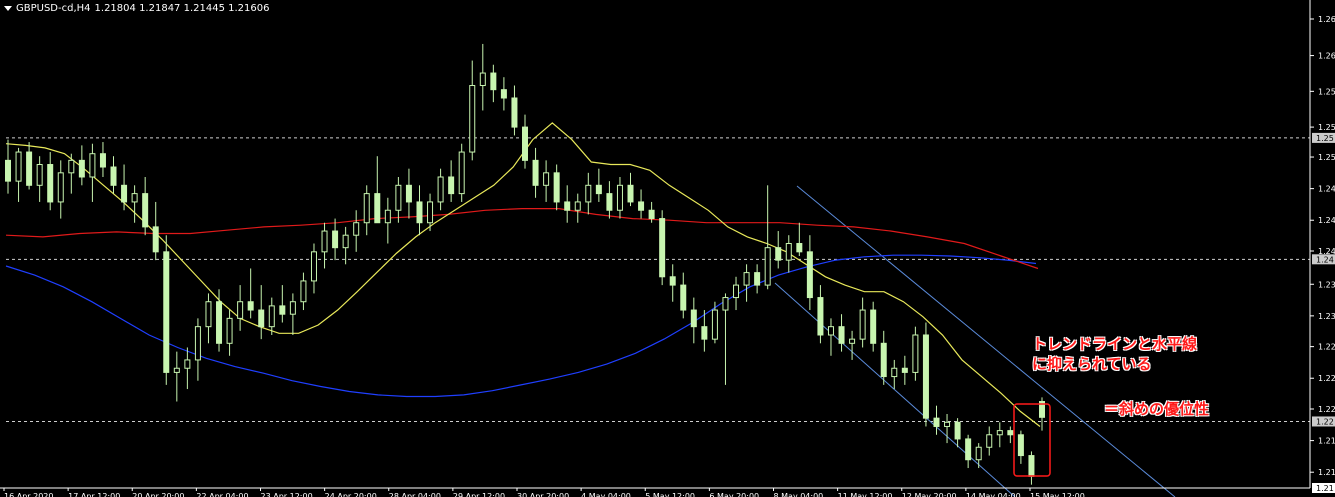 The image size is (1335, 497). What do you see at coordinates (1157, 409) in the screenshot?
I see `annotation-line-3: ＝斜めの優位性` at bounding box center [1157, 409].